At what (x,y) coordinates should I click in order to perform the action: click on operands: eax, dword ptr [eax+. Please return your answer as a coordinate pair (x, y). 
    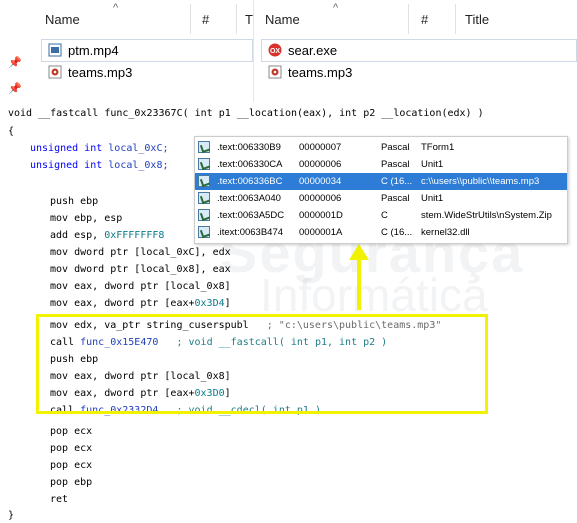
    Looking at the image, I should click on (134, 303).